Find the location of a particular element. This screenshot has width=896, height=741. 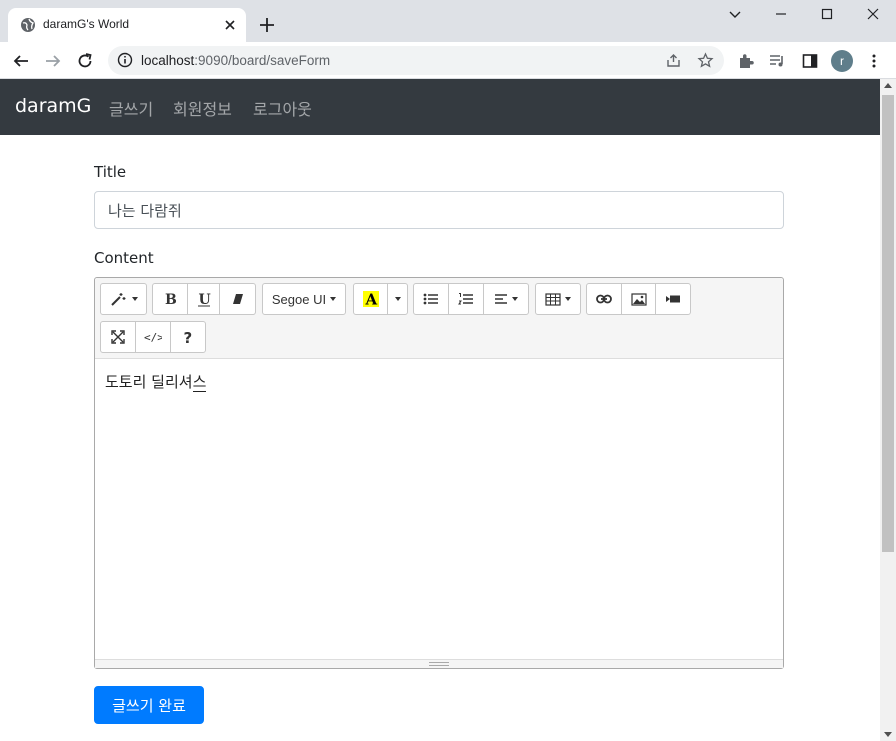

fullscreen-icon is located at coordinates (118, 337).